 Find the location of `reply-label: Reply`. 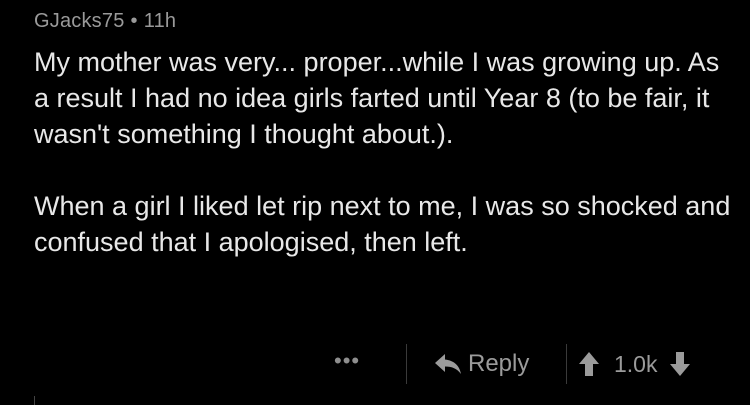

reply-label: Reply is located at coordinates (499, 363).